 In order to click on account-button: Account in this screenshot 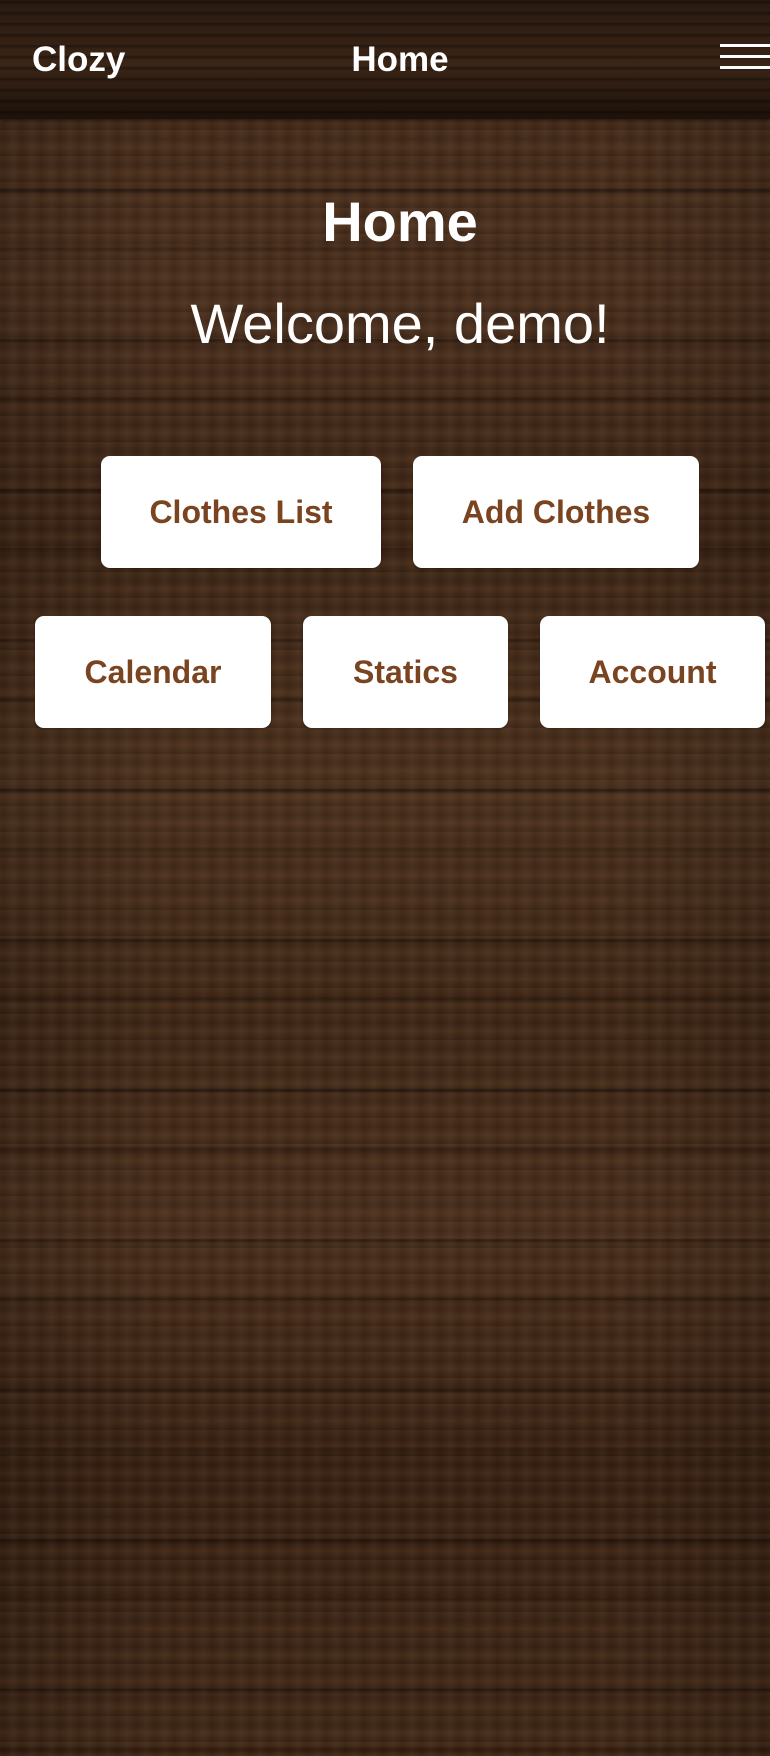, I will do `click(652, 672)`.